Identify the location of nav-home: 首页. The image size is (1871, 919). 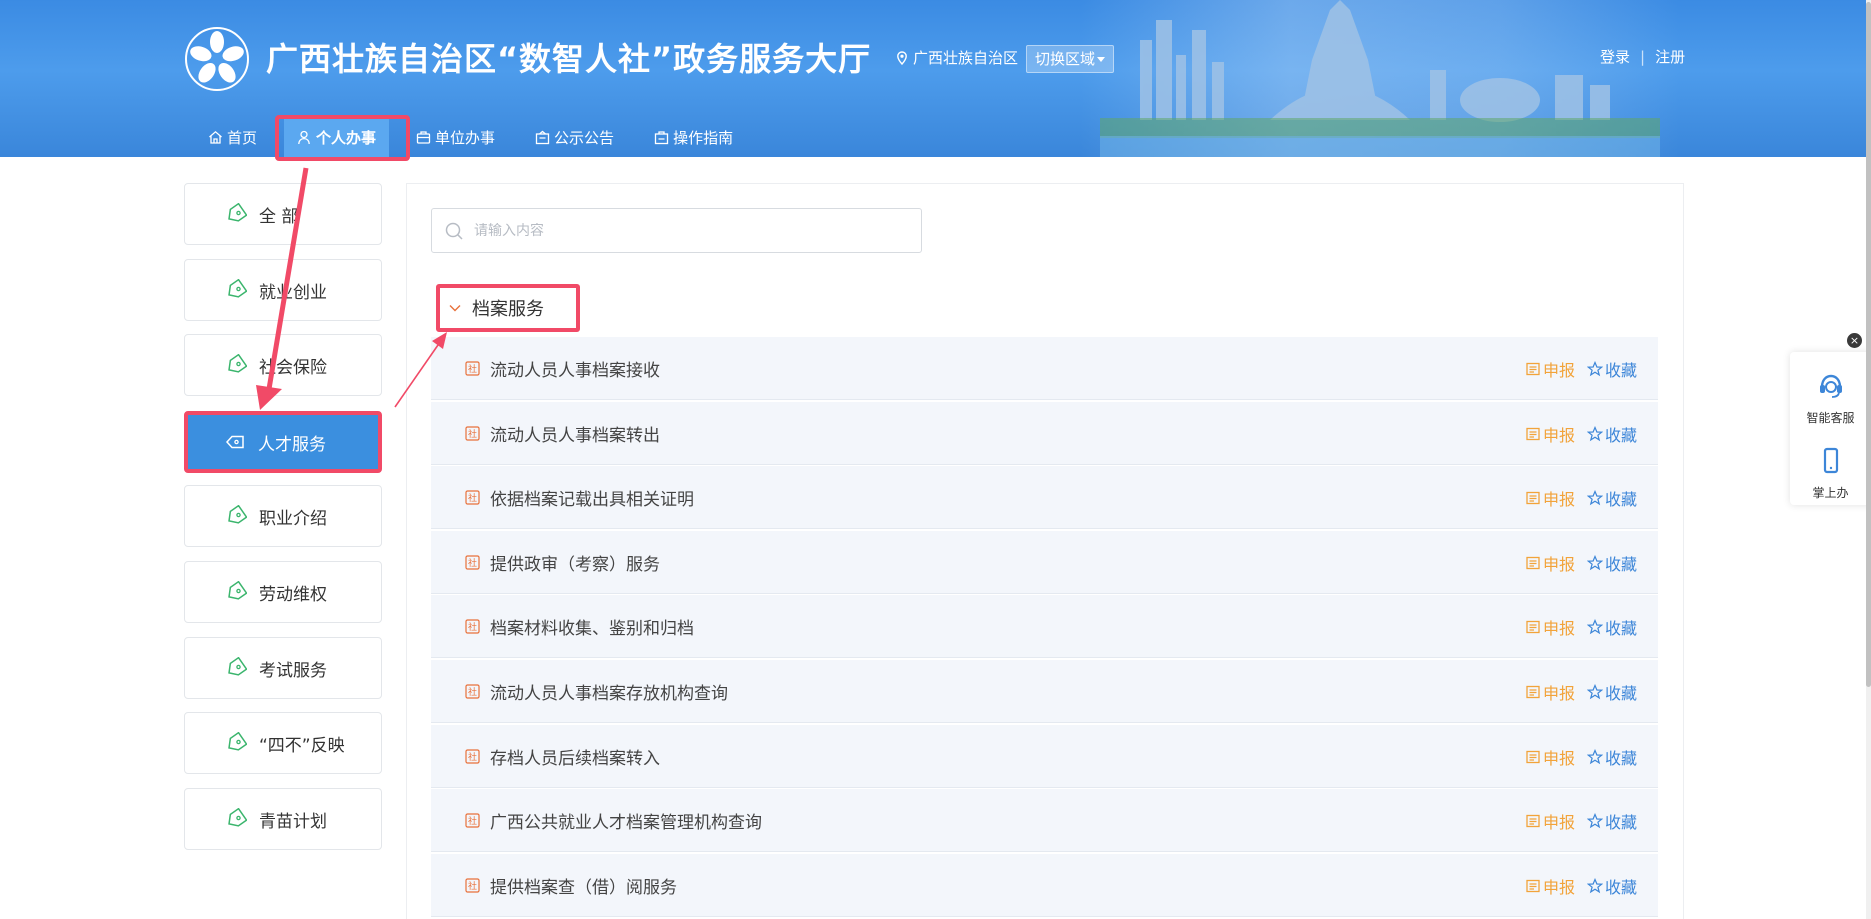
(232, 137).